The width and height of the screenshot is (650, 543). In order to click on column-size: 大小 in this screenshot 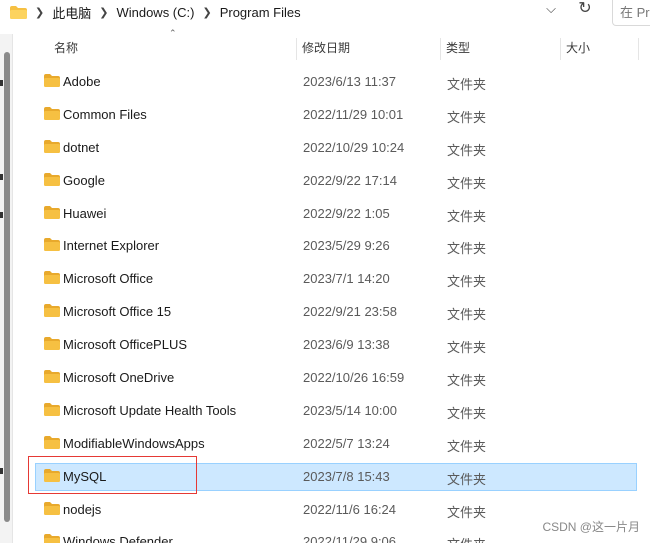, I will do `click(578, 48)`.